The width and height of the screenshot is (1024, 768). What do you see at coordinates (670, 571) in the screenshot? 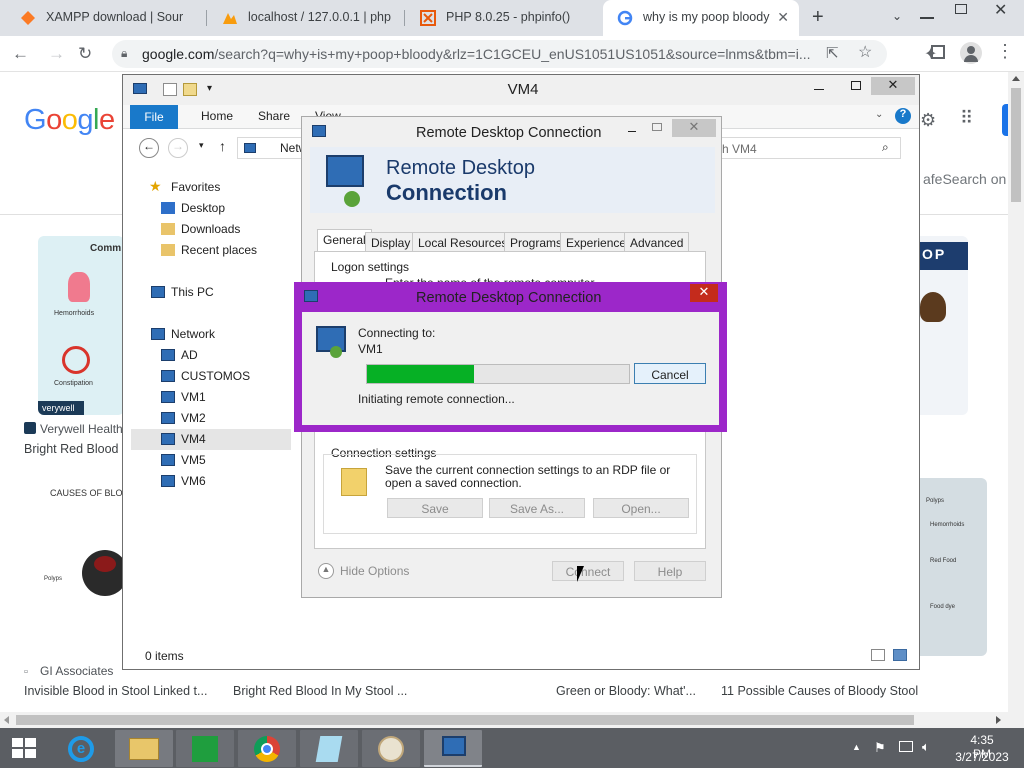
I see `help-button: Help` at bounding box center [670, 571].